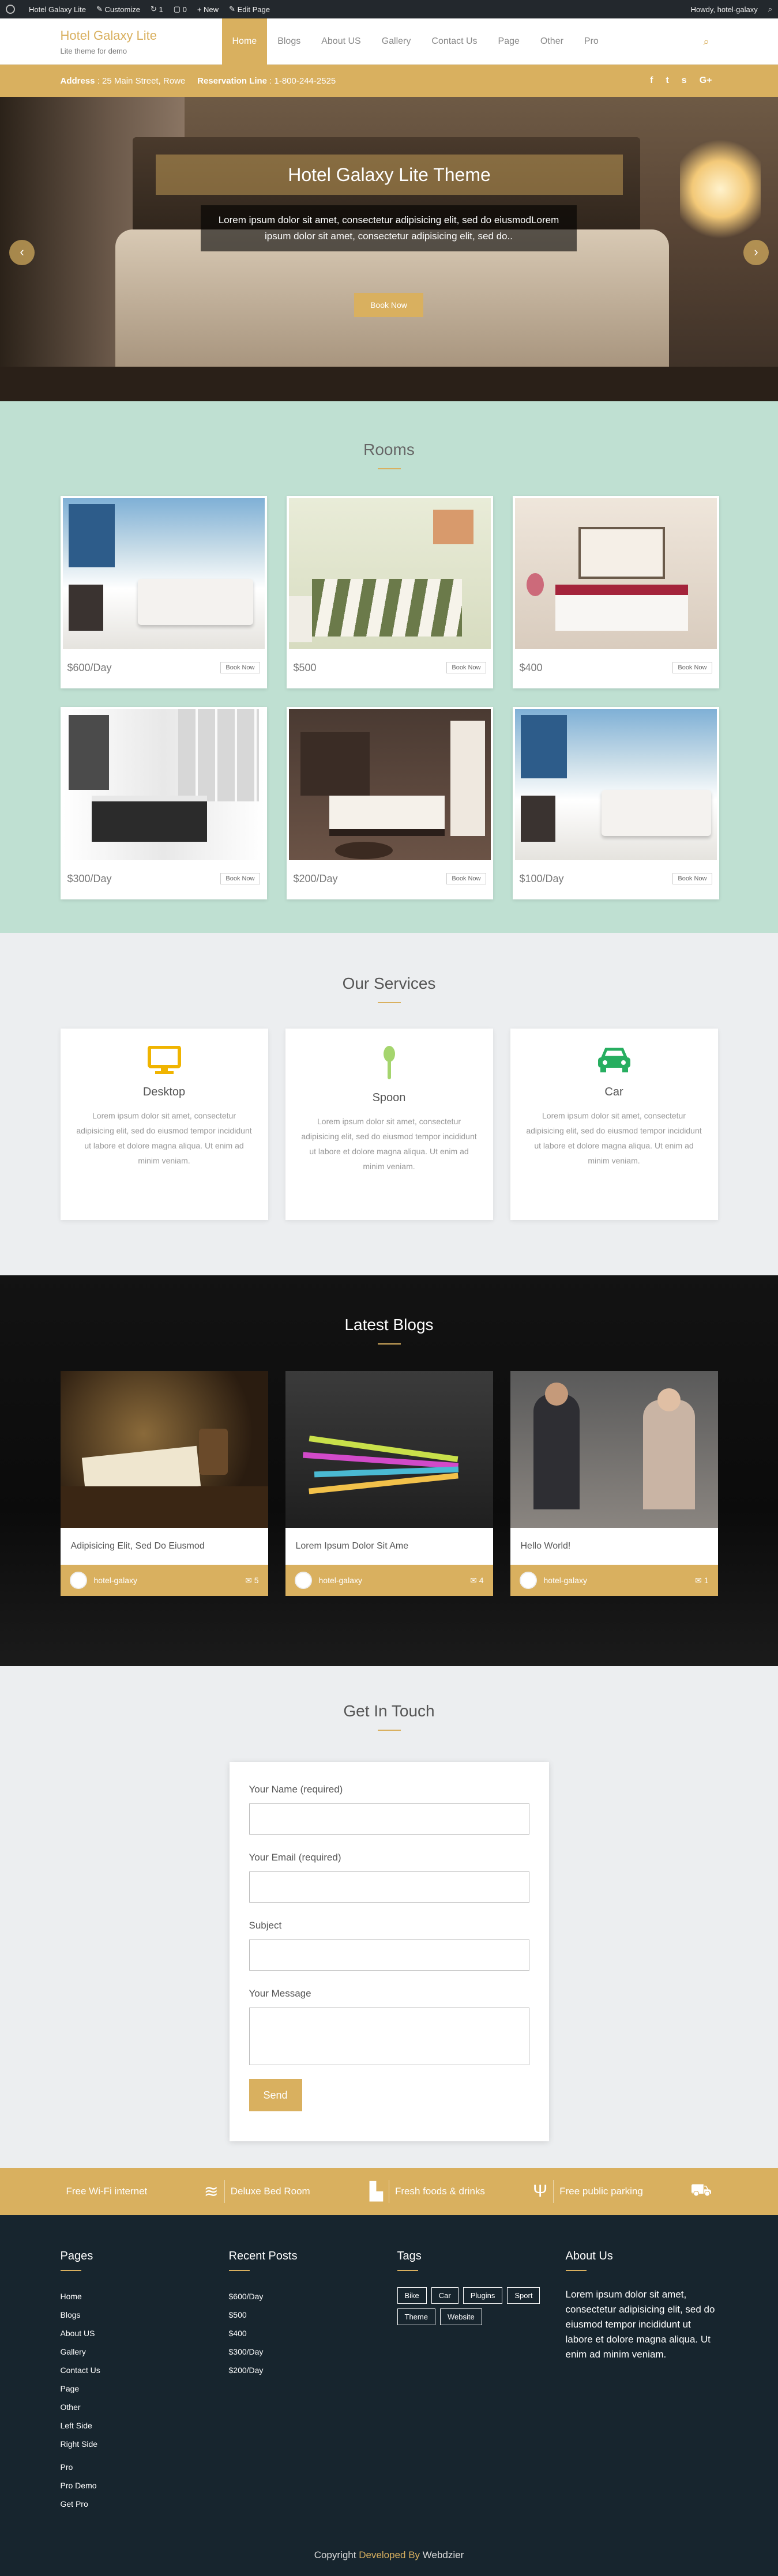 This screenshot has height=2576, width=778. Describe the element at coordinates (118, 9) in the screenshot. I see `admin-customize-link: ✎ Customize` at that location.